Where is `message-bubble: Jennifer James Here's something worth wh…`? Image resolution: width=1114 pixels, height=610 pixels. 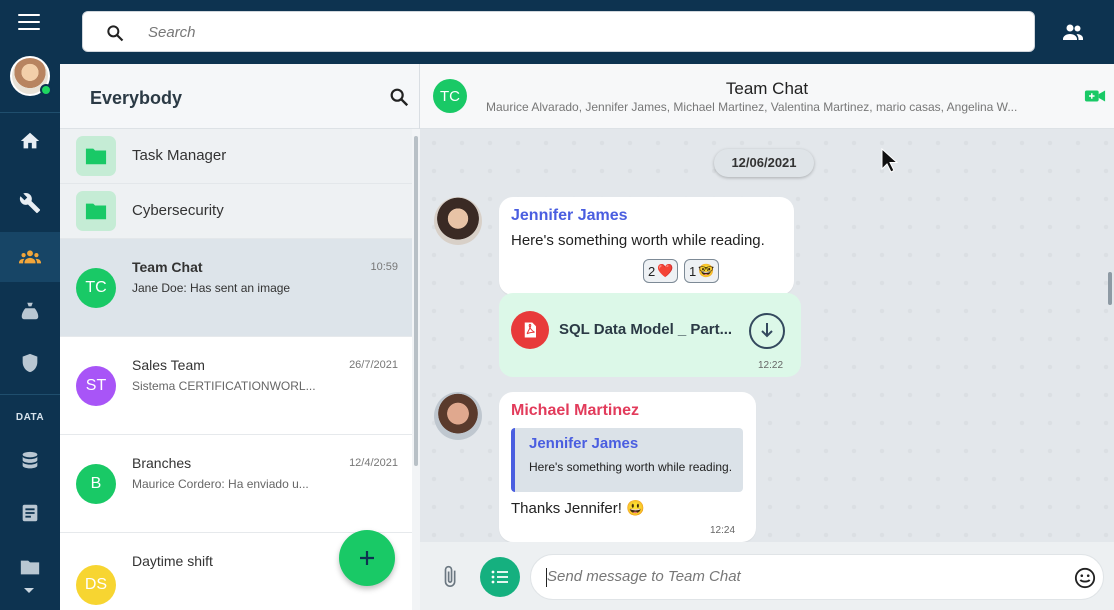
message-bubble: Jennifer James Here's something worth wh… is located at coordinates (646, 246).